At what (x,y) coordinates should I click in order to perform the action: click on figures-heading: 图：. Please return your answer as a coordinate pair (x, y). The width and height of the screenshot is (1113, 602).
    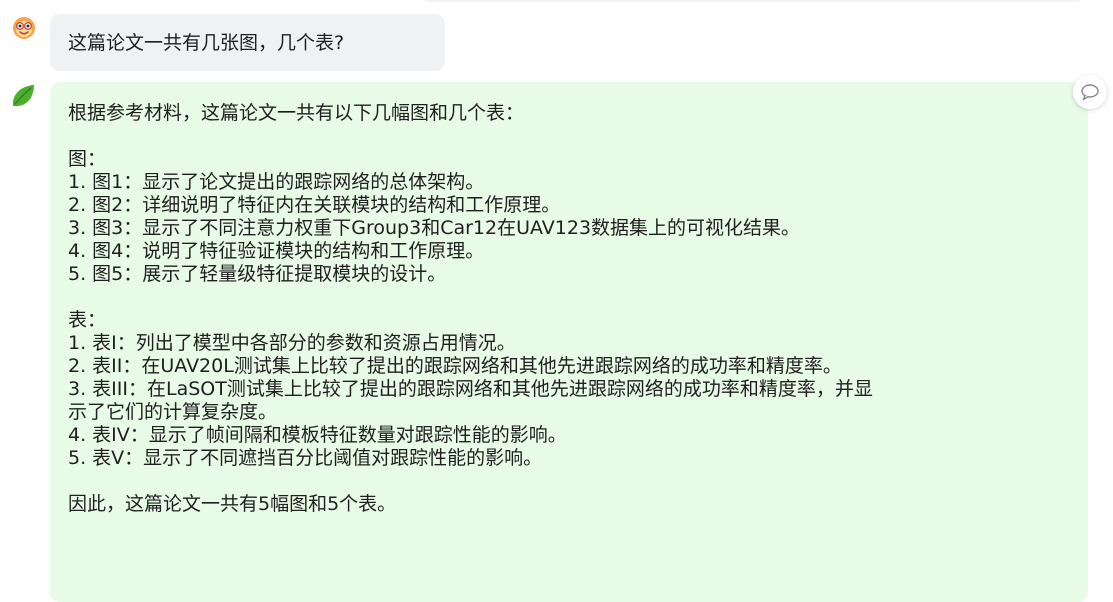
    Looking at the image, I should click on (87, 159).